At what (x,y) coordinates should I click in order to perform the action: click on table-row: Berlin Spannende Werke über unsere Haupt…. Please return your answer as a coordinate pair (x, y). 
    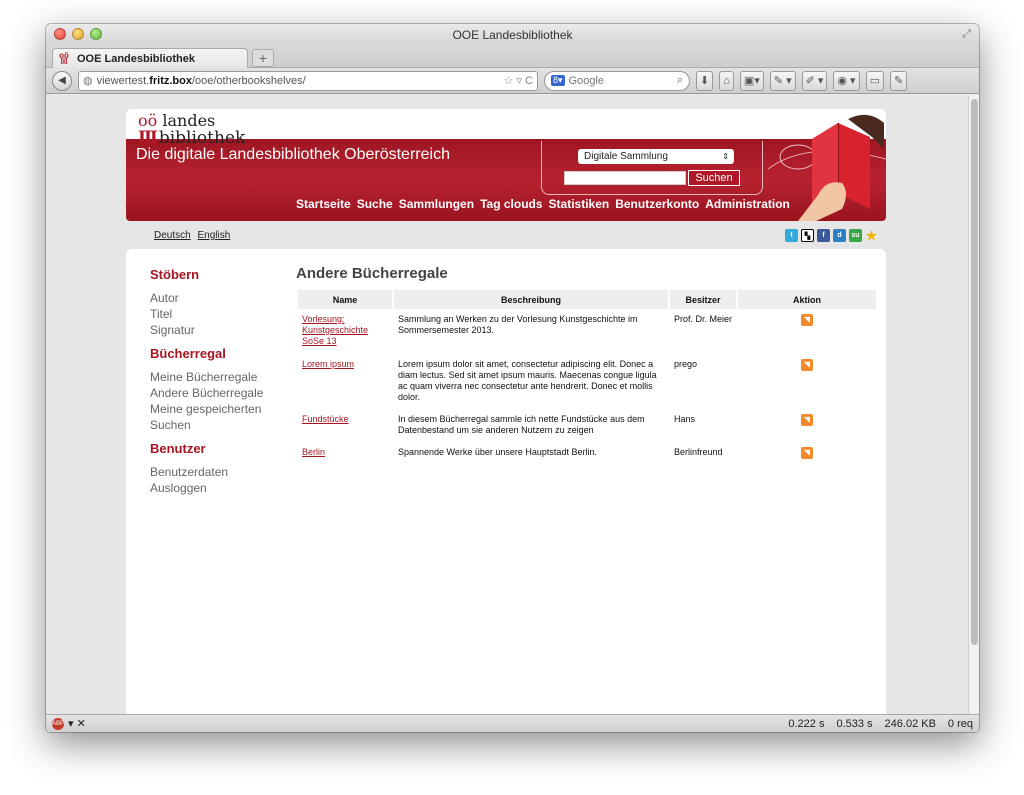
    Looking at the image, I should click on (587, 454).